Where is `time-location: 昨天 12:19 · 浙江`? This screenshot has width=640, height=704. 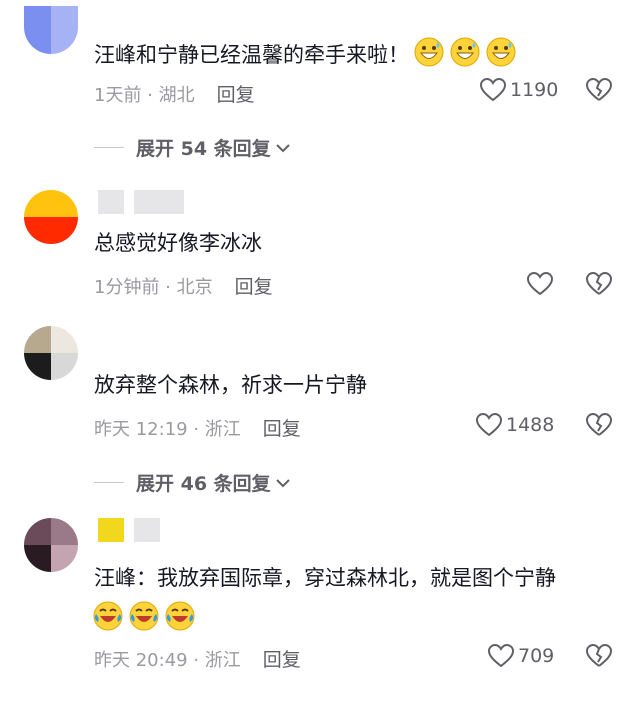 time-location: 昨天 12:19 · 浙江 is located at coordinates (167, 429).